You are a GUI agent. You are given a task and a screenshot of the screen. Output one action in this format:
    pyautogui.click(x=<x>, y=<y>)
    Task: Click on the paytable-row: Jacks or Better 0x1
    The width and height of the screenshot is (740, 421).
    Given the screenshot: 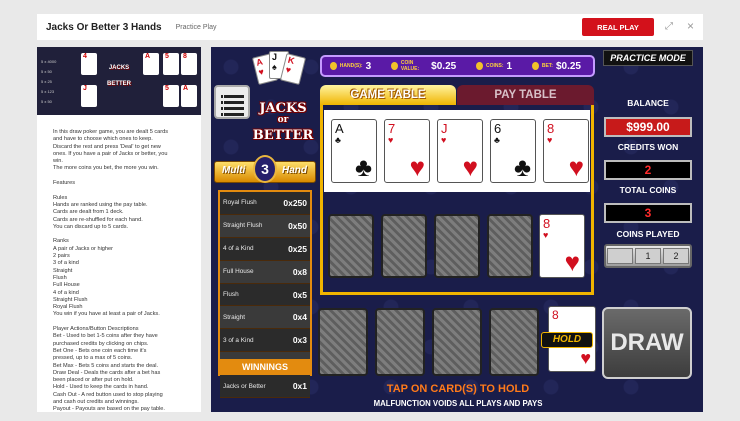 What is the action you would take?
    pyautogui.click(x=265, y=387)
    